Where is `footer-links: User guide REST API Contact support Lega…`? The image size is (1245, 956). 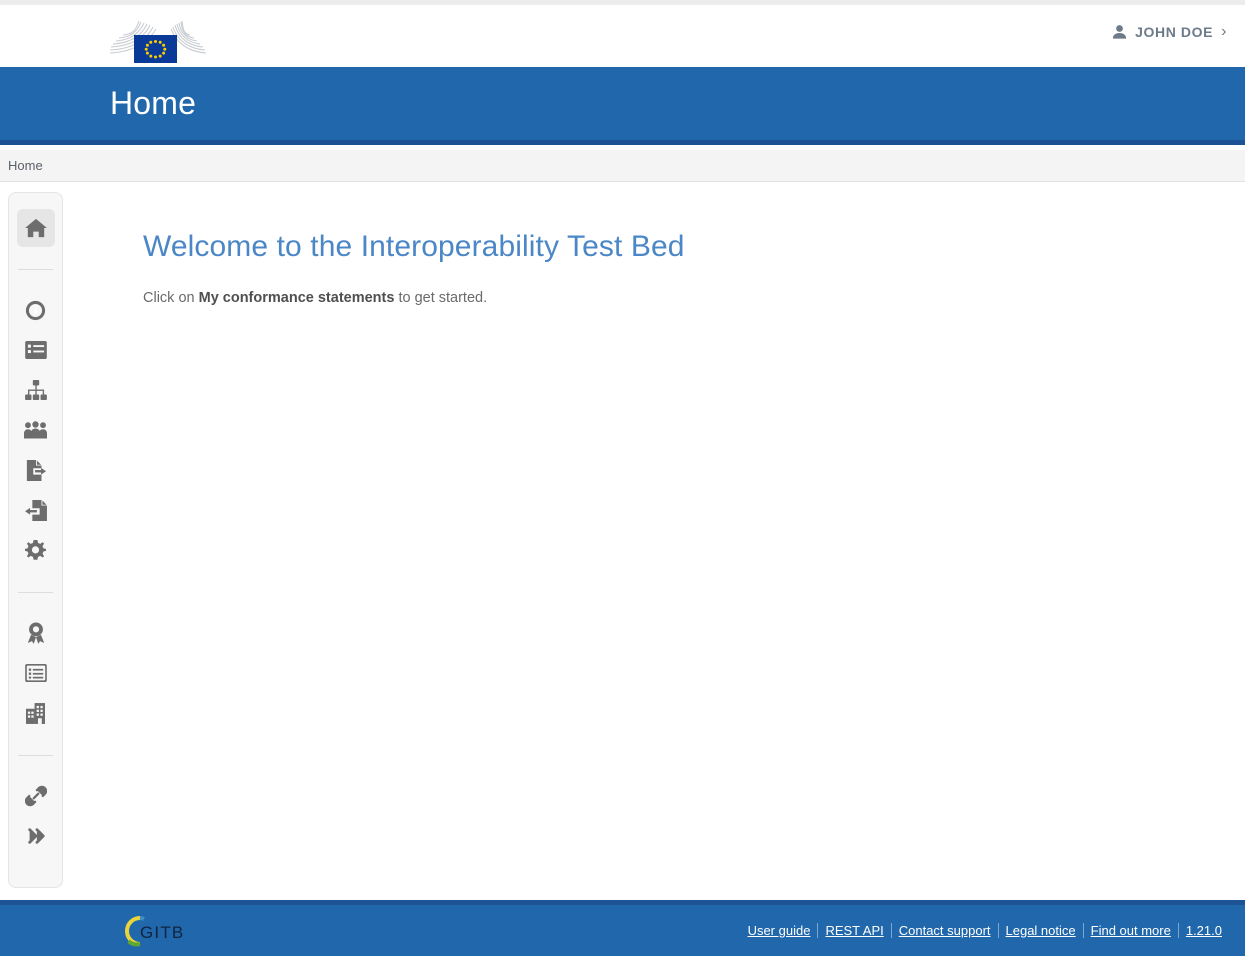 footer-links: User guide REST API Contact support Lega… is located at coordinates (985, 930).